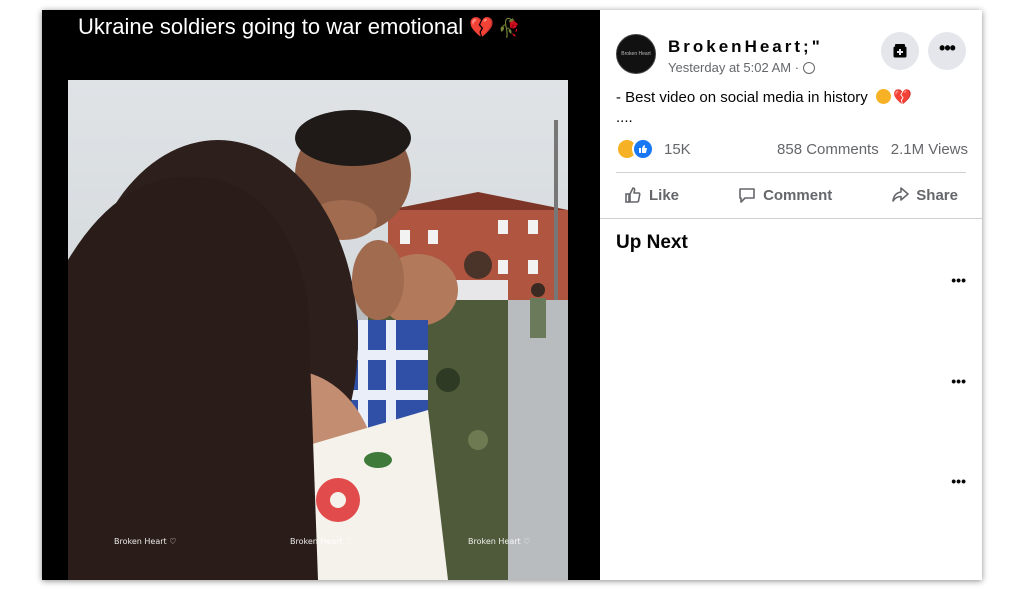 The height and width of the screenshot is (591, 1024). I want to click on like-button: Like, so click(651, 195).